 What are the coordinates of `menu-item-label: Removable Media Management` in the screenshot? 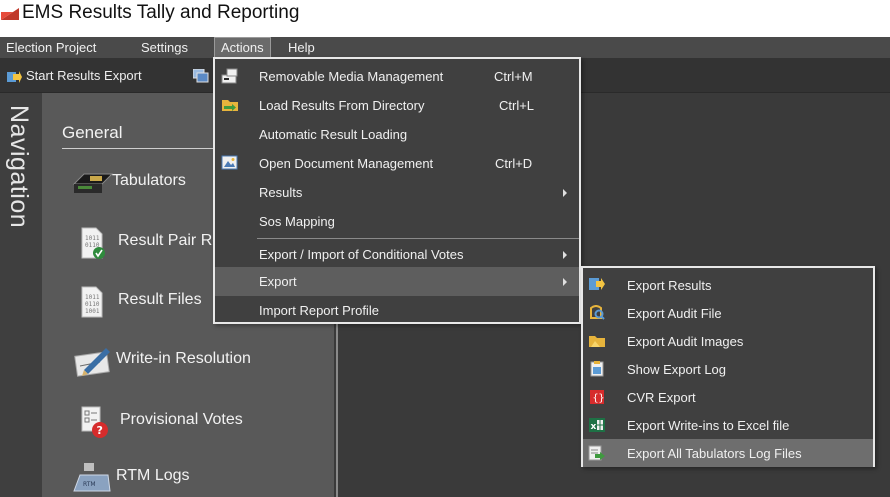 It's located at (351, 76).